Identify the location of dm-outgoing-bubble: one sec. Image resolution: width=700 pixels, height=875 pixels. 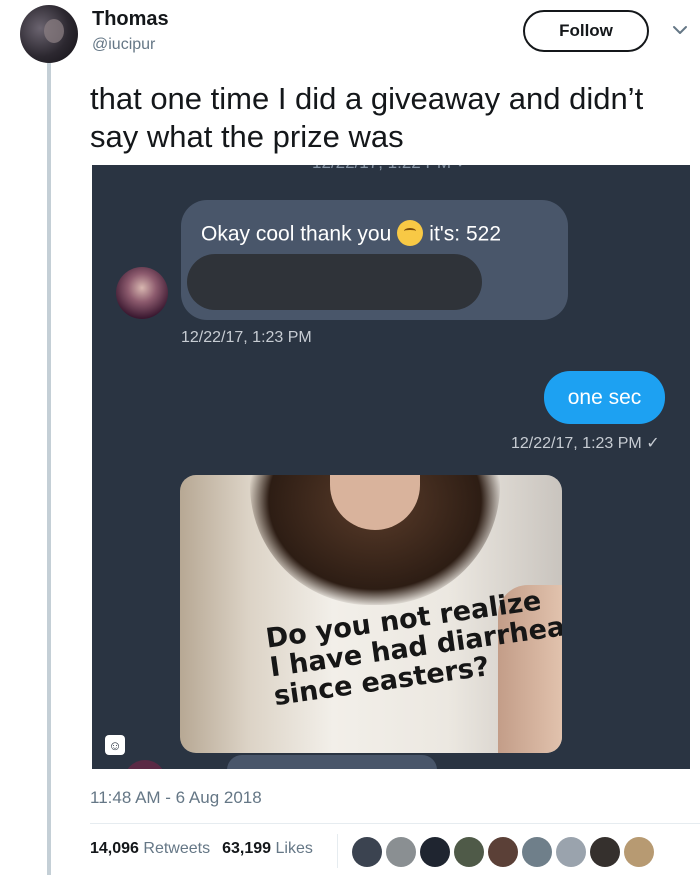
(604, 397).